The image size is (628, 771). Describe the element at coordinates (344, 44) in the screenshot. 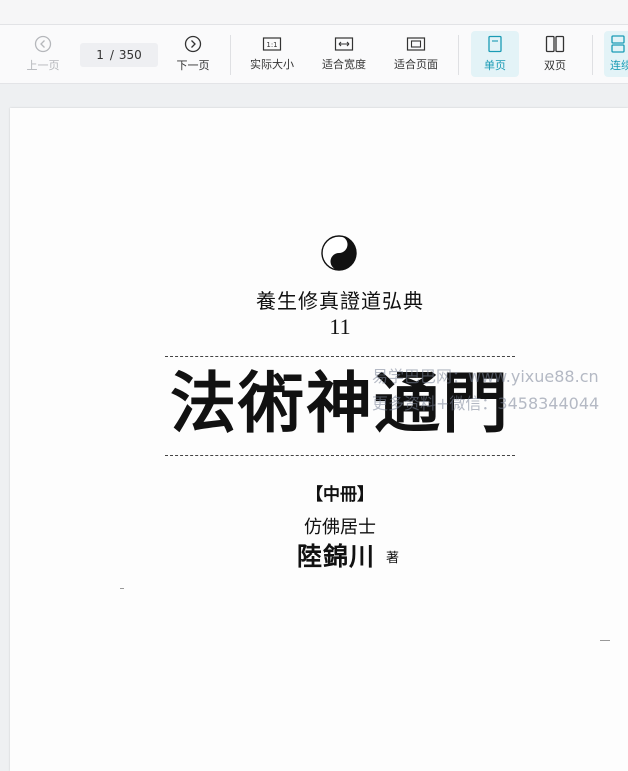

I see `fit-width-icon` at that location.